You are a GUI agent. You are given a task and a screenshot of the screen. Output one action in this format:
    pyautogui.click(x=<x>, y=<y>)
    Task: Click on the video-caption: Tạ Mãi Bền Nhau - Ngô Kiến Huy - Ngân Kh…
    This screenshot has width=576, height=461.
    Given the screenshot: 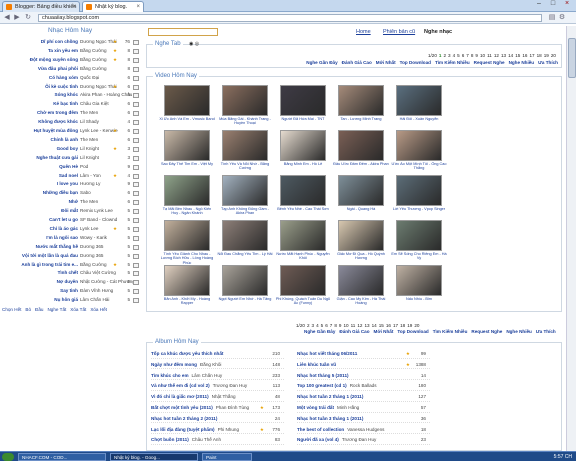 What is the action you would take?
    pyautogui.click(x=187, y=211)
    